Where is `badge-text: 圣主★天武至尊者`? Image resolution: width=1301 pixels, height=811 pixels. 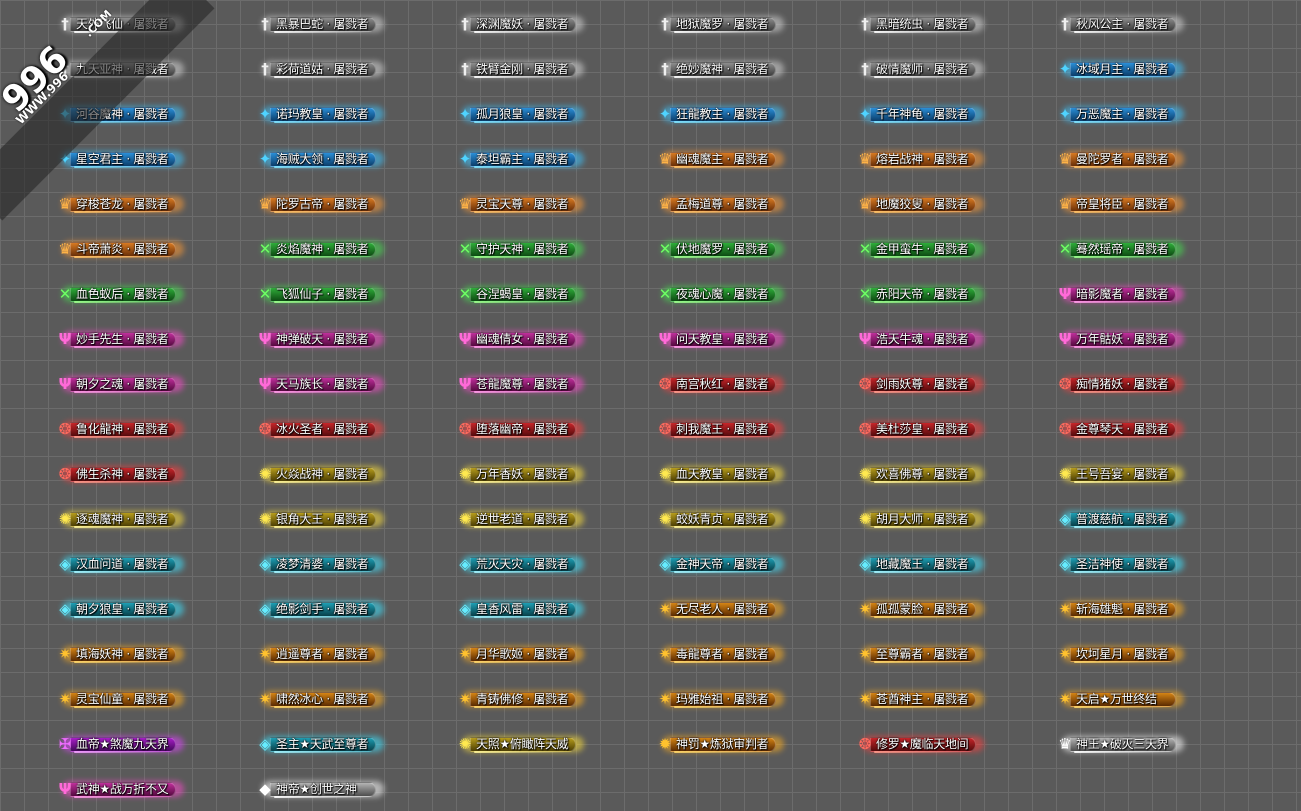
badge-text: 圣主★天武至尊者 is located at coordinates (322, 744).